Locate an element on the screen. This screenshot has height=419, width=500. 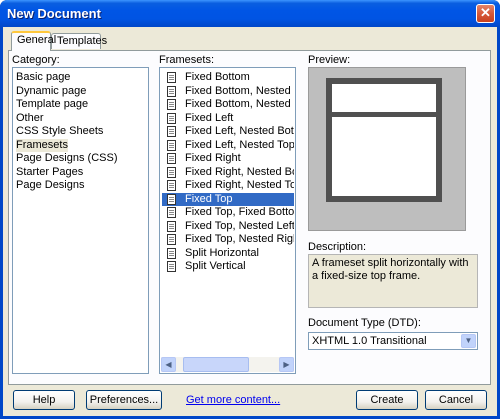
help-button: Help is located at coordinates (44, 400).